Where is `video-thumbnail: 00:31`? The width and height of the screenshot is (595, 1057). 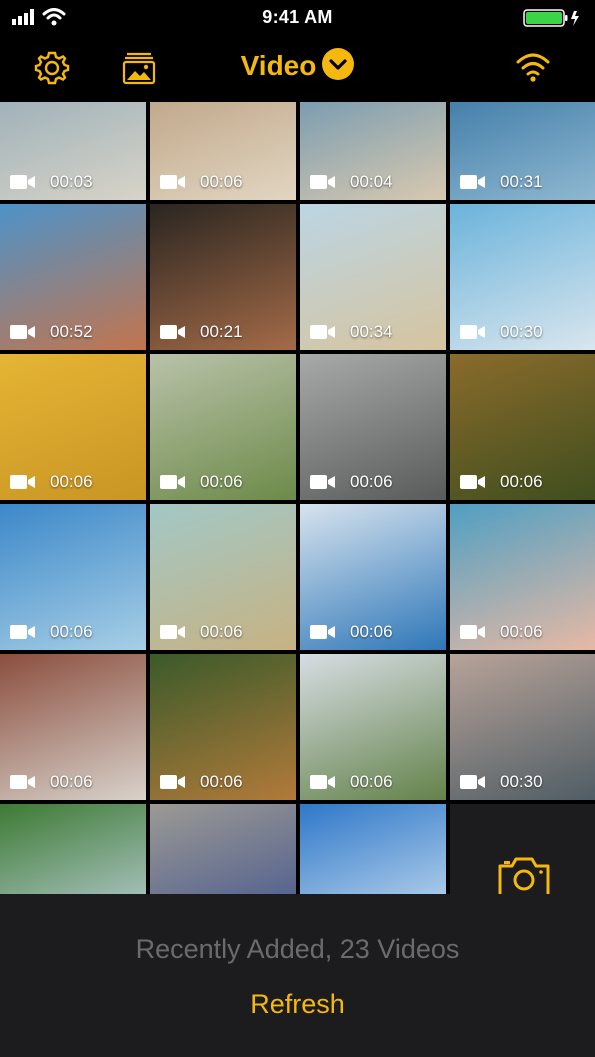 video-thumbnail: 00:31 is located at coordinates (522, 151).